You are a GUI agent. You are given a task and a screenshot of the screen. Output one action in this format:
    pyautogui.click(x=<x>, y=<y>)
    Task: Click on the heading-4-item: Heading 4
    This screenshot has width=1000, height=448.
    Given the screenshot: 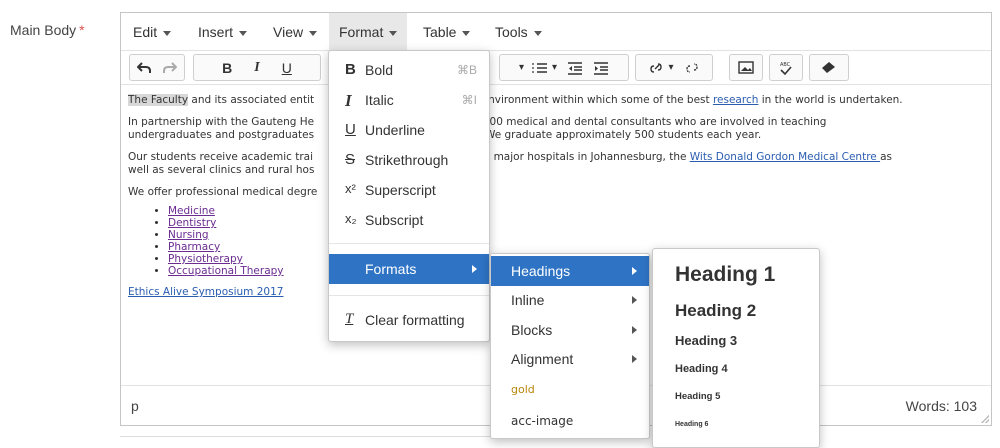 What is the action you would take?
    pyautogui.click(x=701, y=369)
    